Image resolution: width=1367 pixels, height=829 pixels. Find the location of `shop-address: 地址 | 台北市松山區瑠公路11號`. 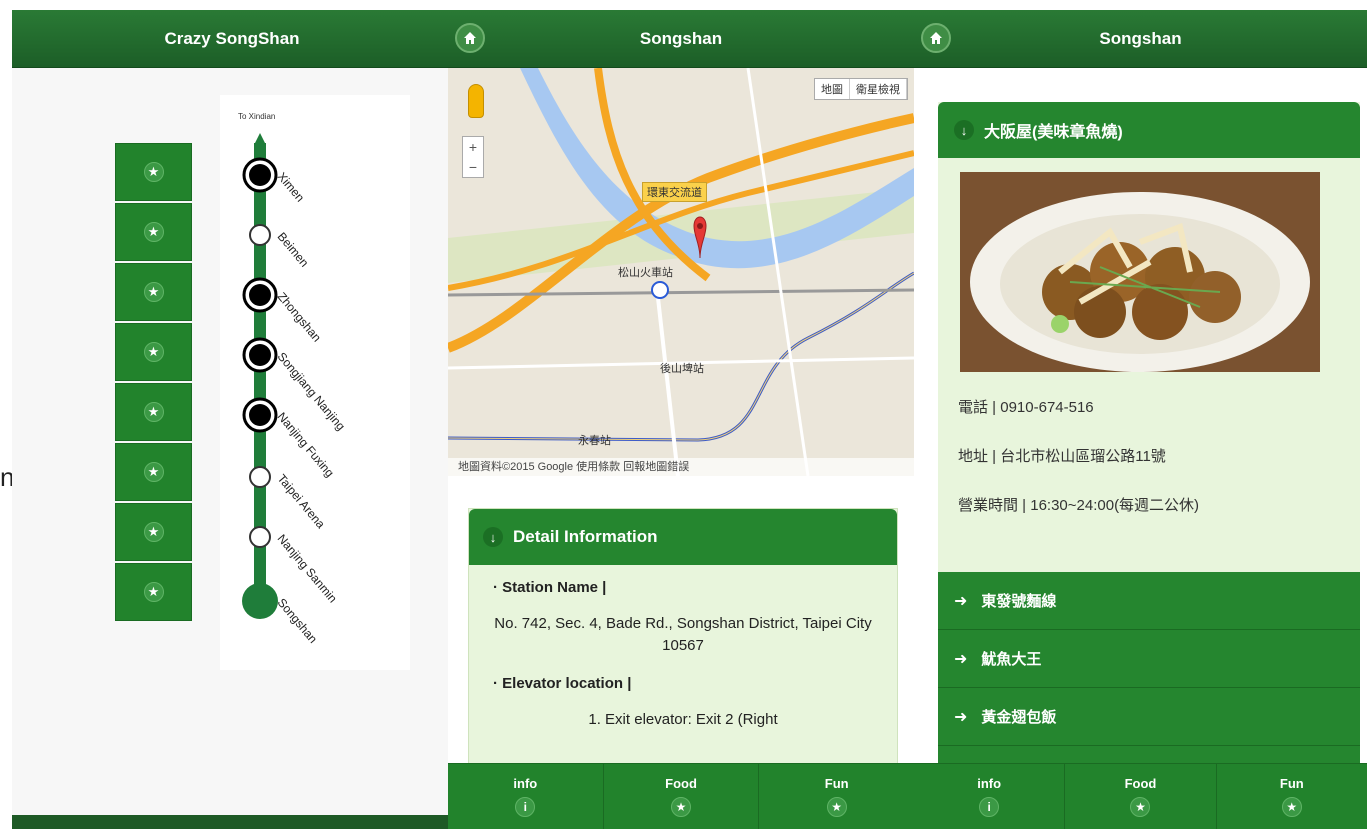

shop-address: 地址 | 台北市松山區瑠公路11號 is located at coordinates (1062, 456).